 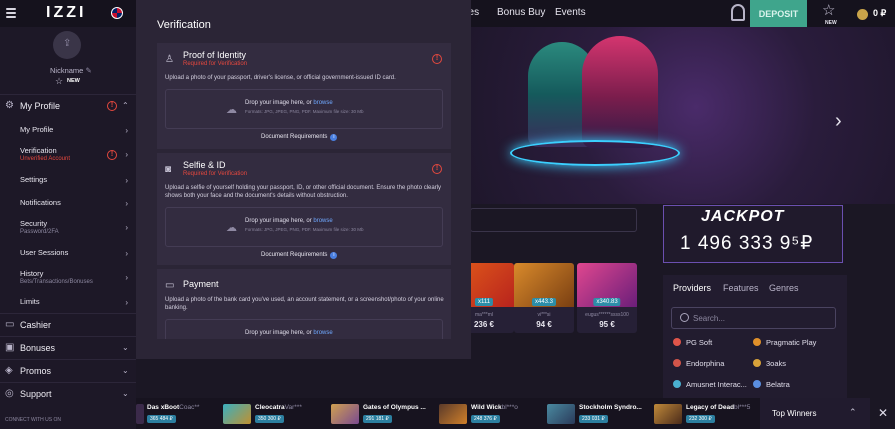 I want to click on provider-item: PG Soft, so click(x=692, y=342).